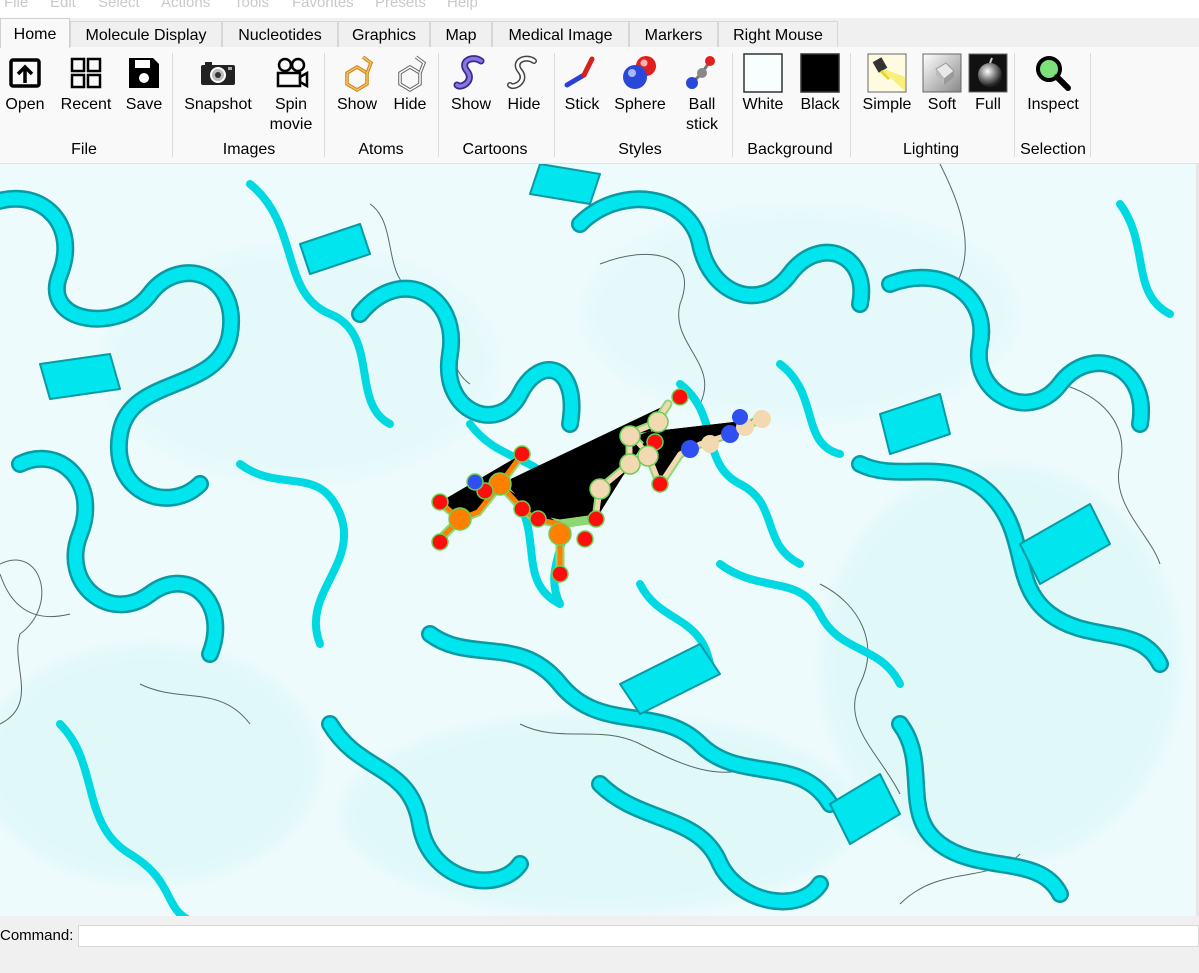 This screenshot has width=1199, height=973. I want to click on spin-movie-button: Spin movie, so click(291, 94).